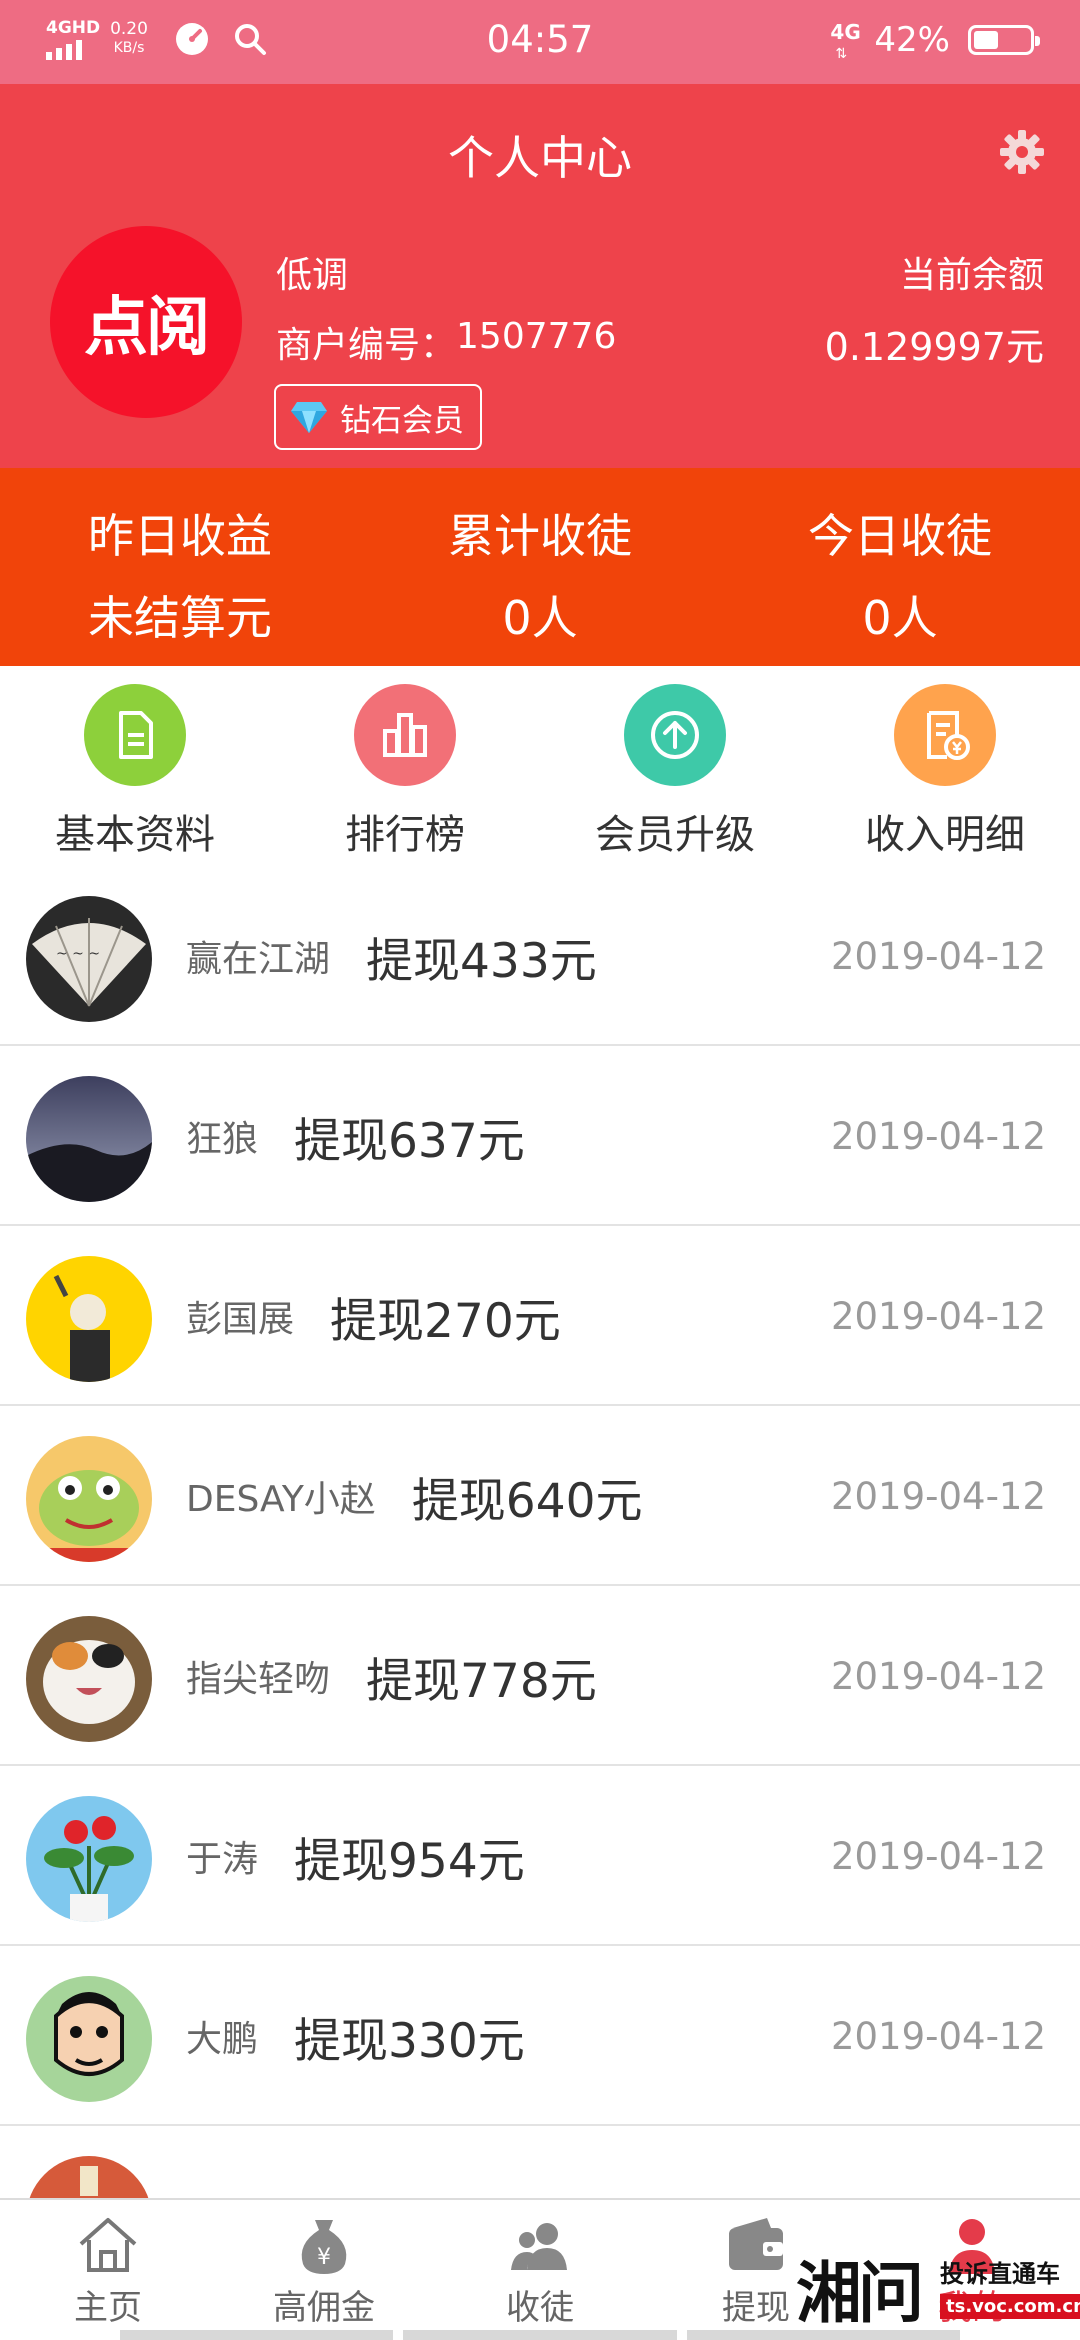 Image resolution: width=1080 pixels, height=2340 pixels. I want to click on list-item: ~ ~ ~ 赢在江湖 提现433元 2019-04-12, so click(540, 956).